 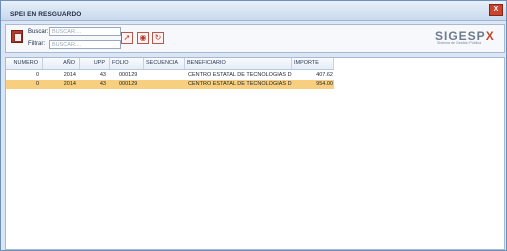 What do you see at coordinates (324, 75) in the screenshot?
I see `cell-importe: 407.62` at bounding box center [324, 75].